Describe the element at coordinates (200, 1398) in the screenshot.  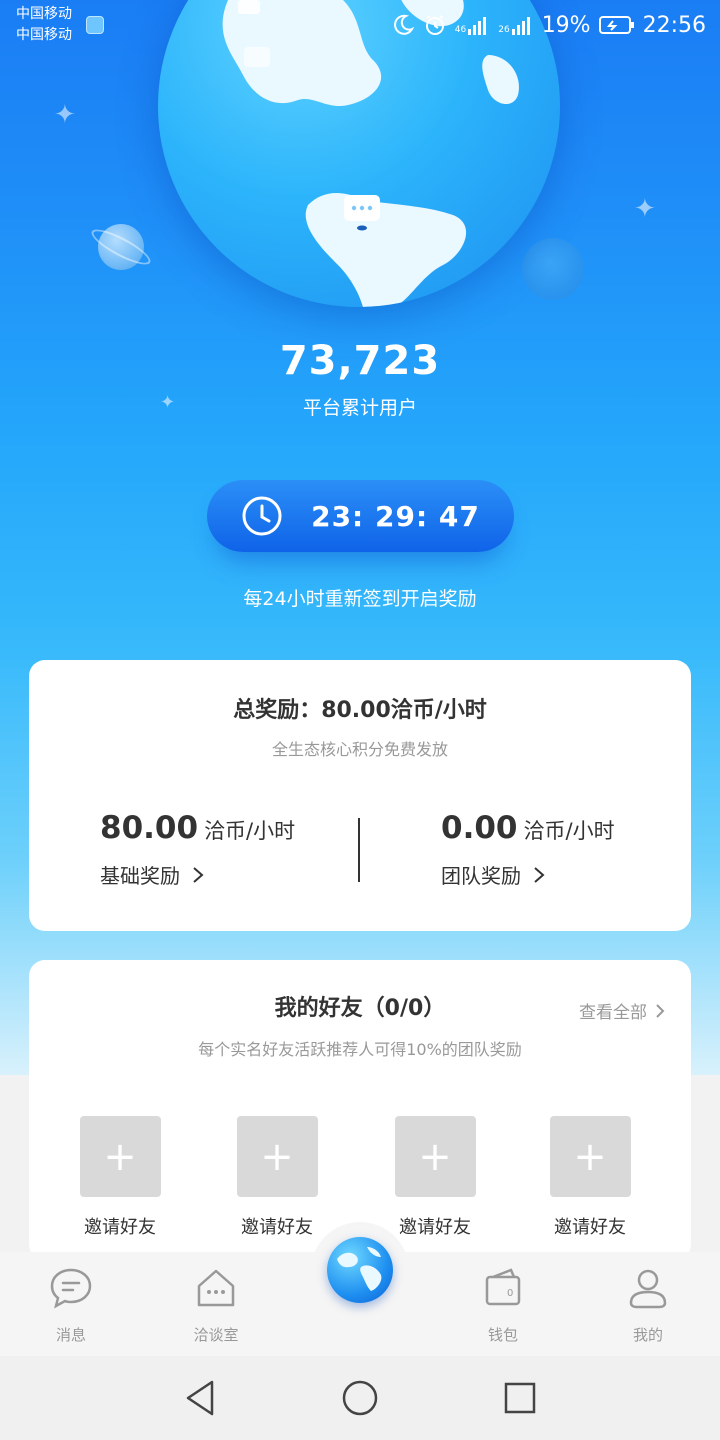
I see `back-triangle-icon` at that location.